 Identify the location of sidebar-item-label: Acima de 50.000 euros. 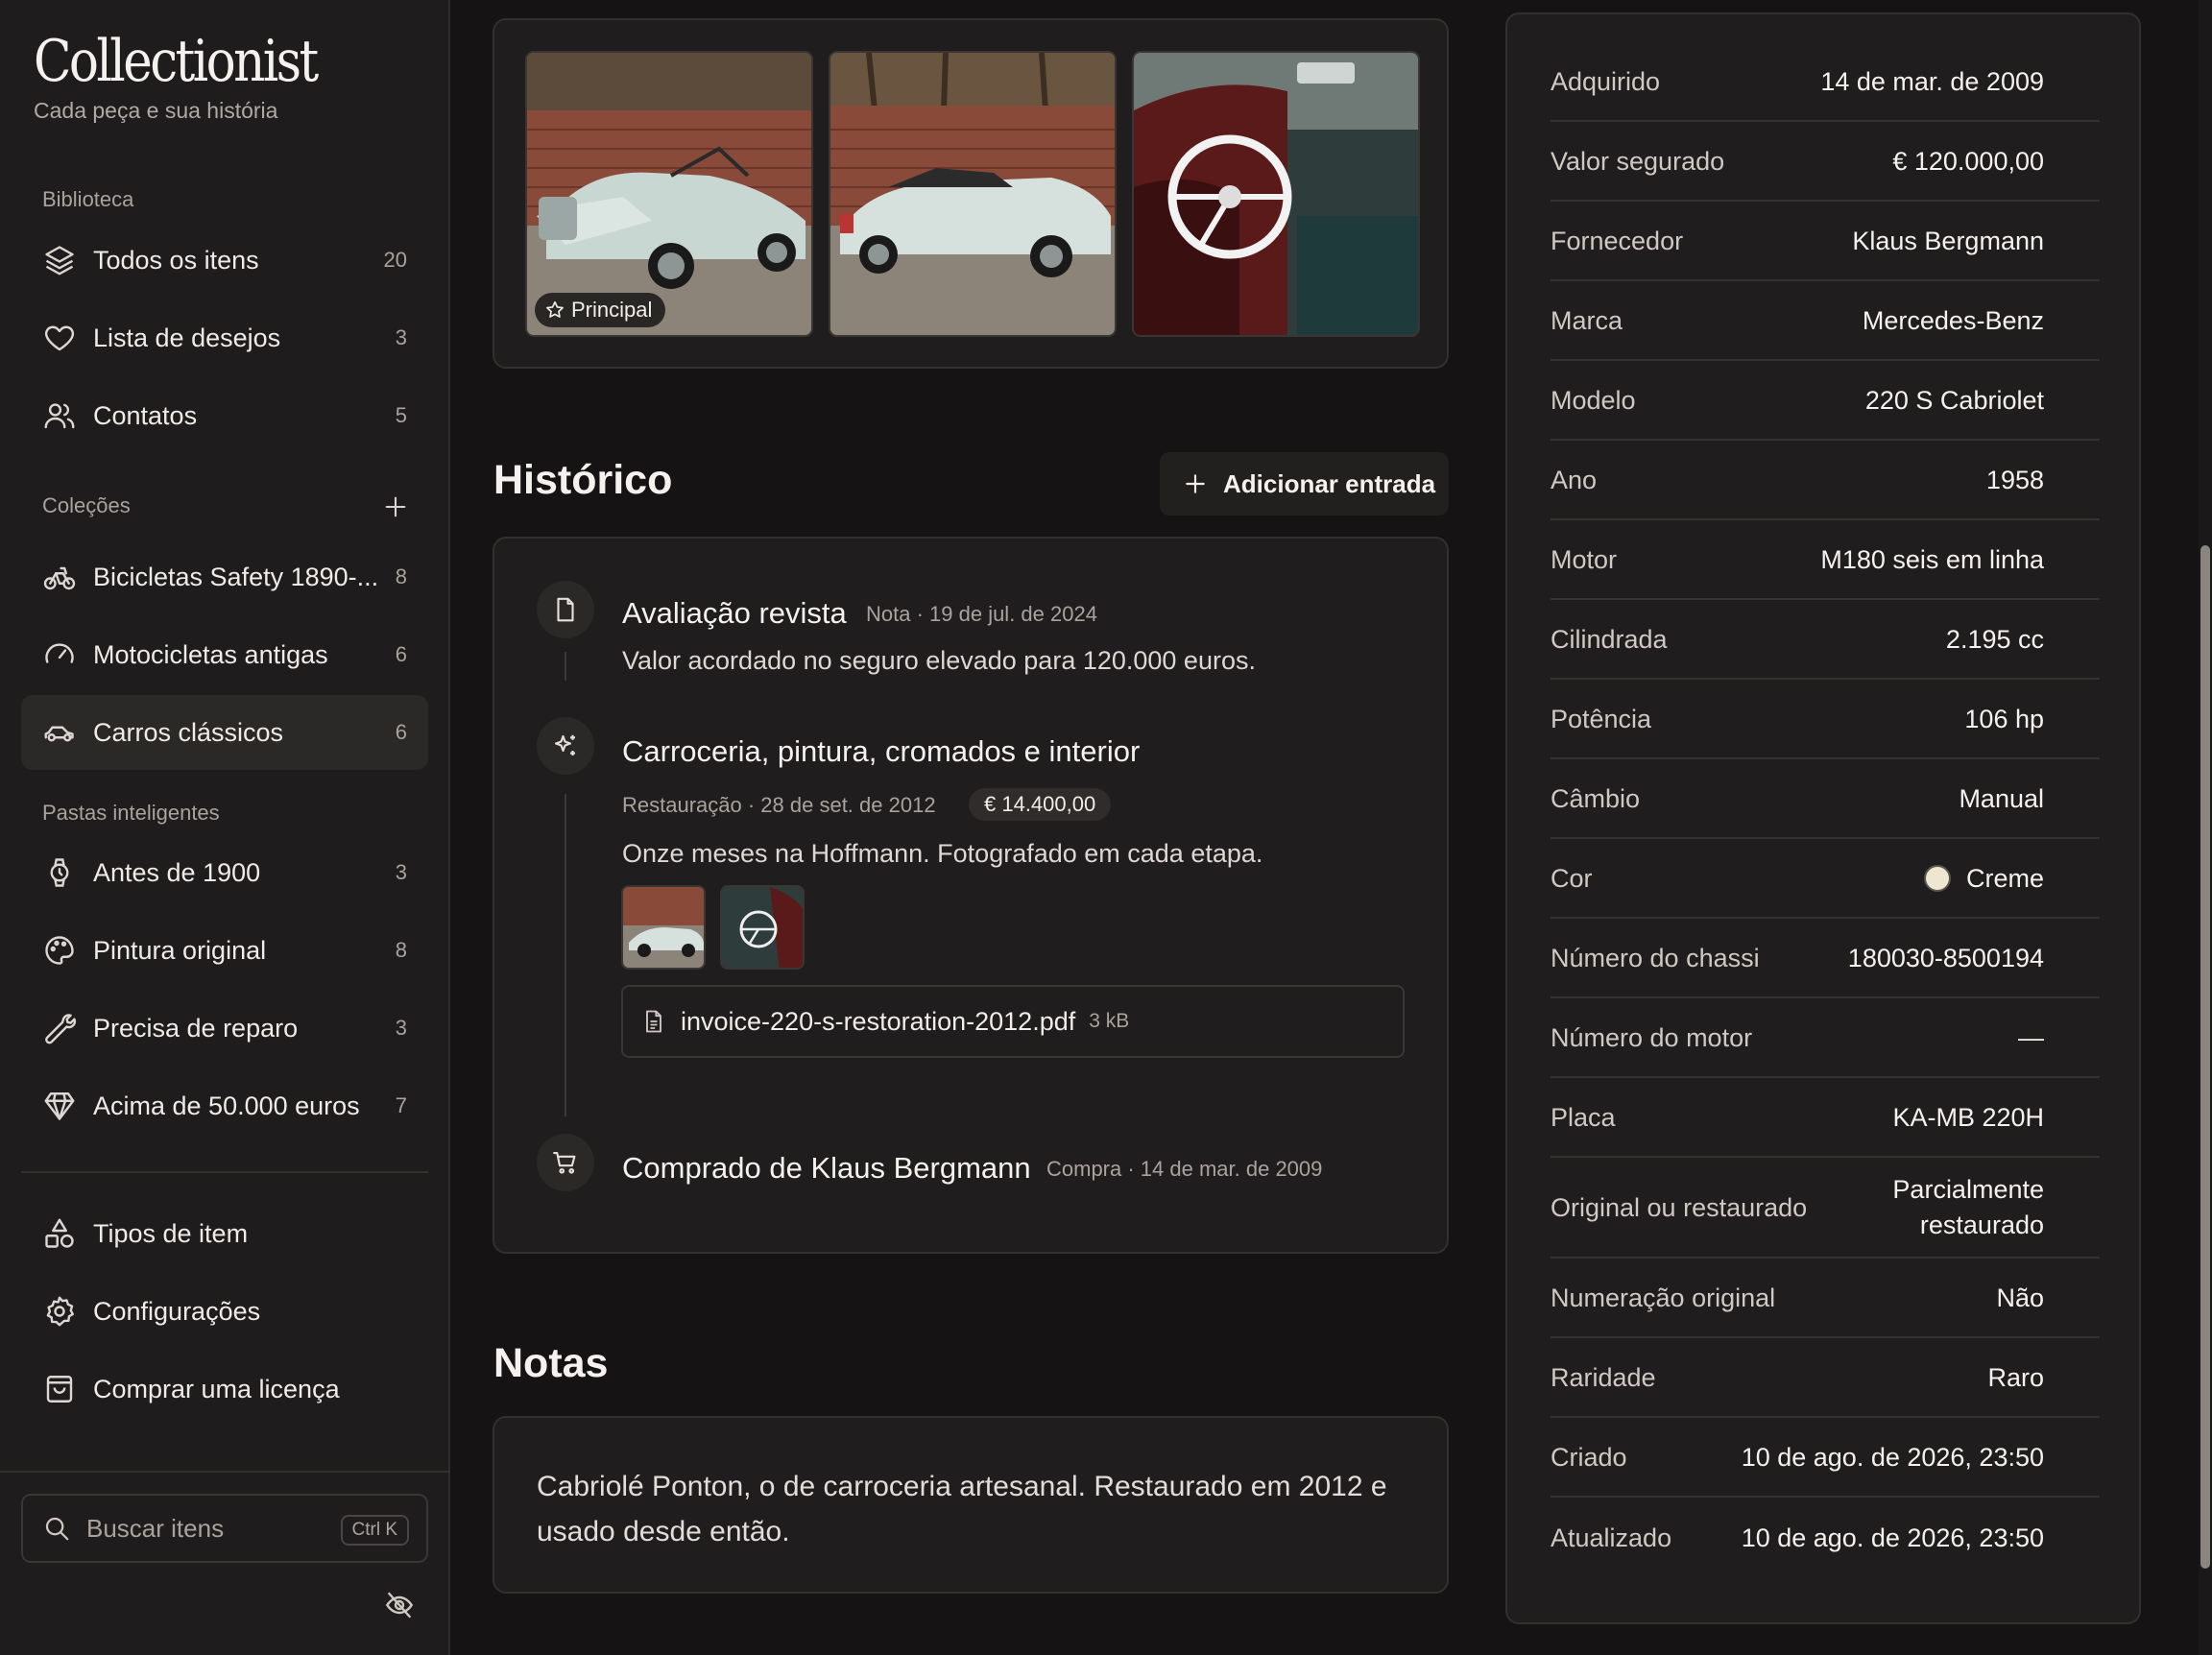
(226, 1105).